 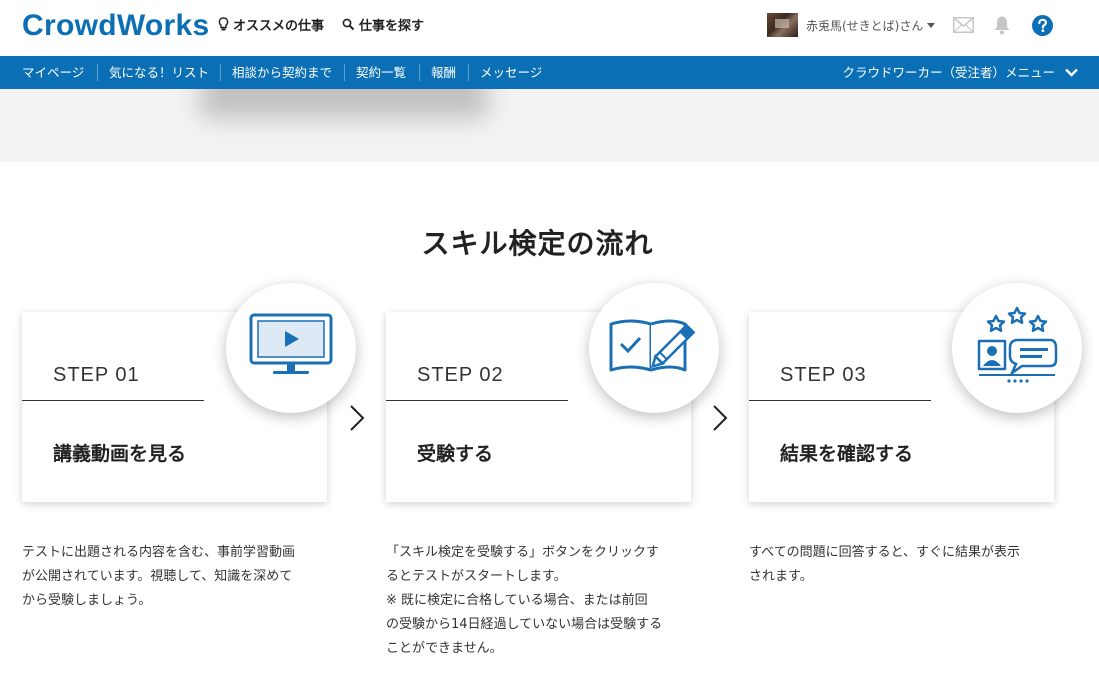 I want to click on desc-line: が公開されています。視聴して、知識を深めて, so click(x=157, y=576).